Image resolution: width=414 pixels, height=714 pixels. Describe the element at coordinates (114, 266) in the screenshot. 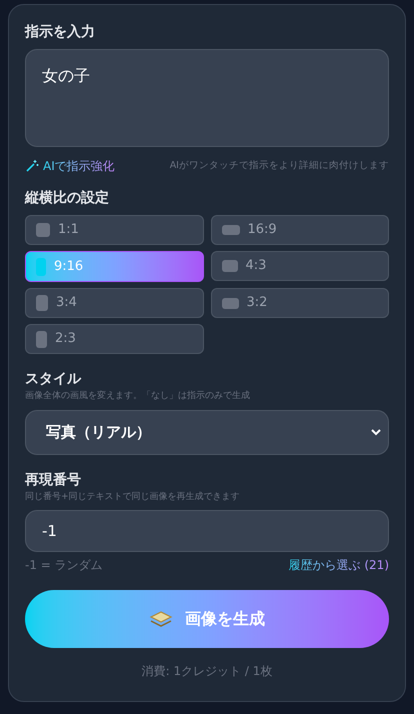

I see `aspect-option: 9:16` at that location.